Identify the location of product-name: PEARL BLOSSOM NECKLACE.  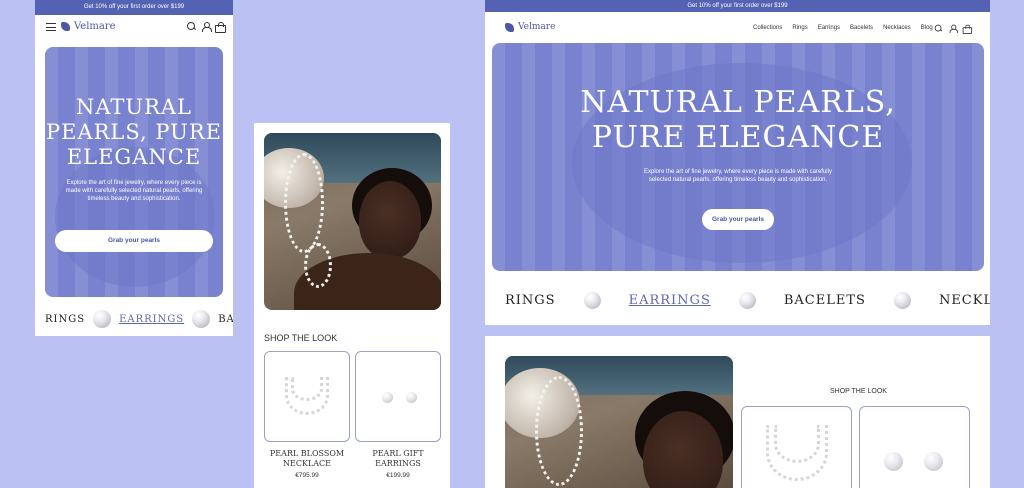
(307, 458).